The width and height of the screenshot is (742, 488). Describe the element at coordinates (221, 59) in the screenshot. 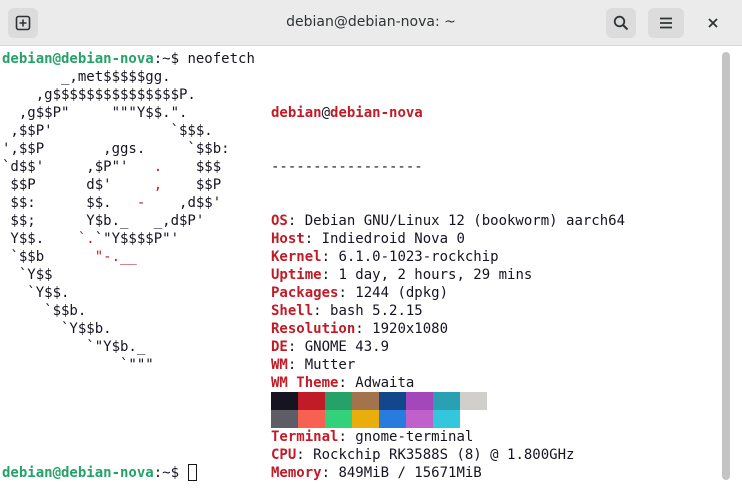

I see `command-text: neofetch` at that location.